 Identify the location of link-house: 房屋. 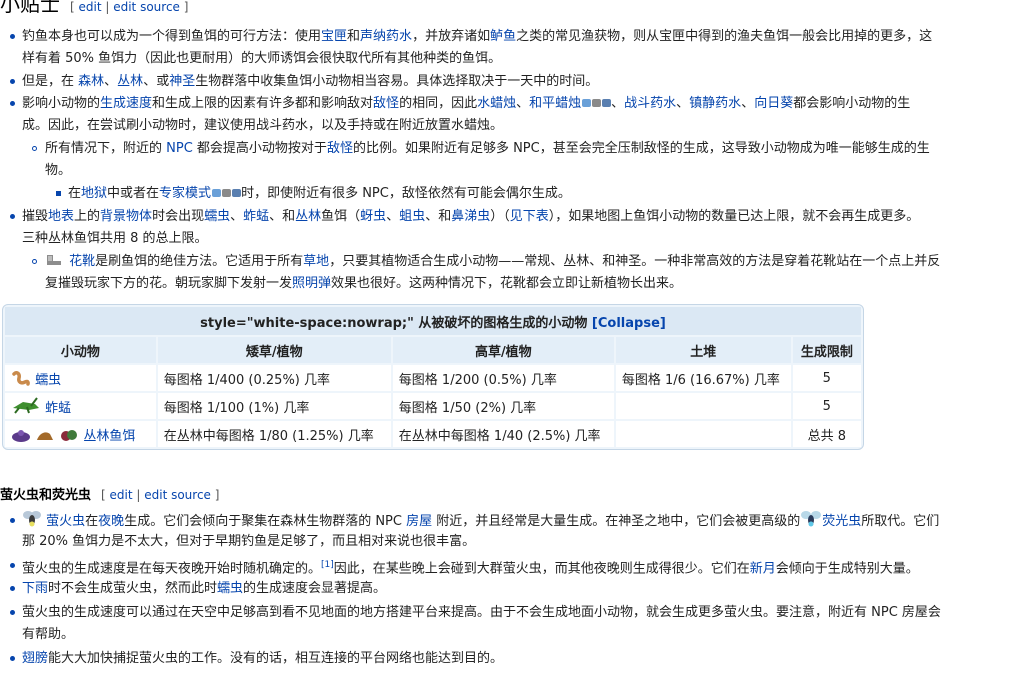
(419, 521).